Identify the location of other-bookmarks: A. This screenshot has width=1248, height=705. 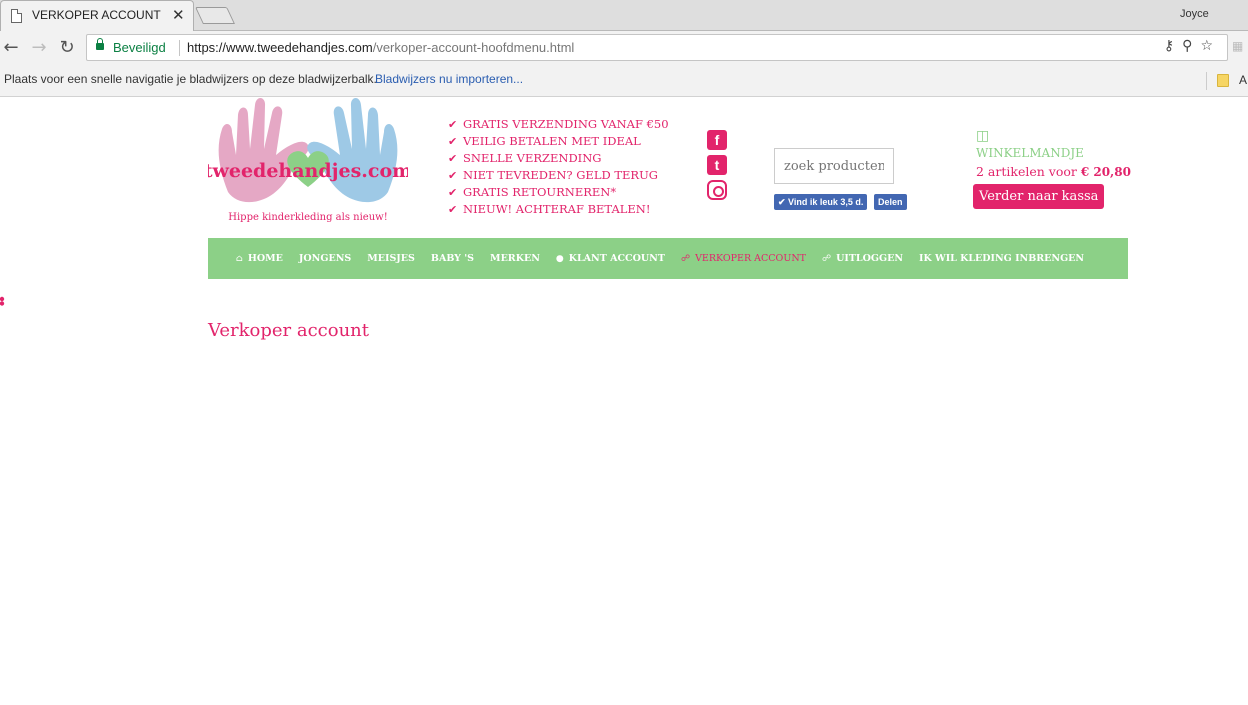
(1243, 80).